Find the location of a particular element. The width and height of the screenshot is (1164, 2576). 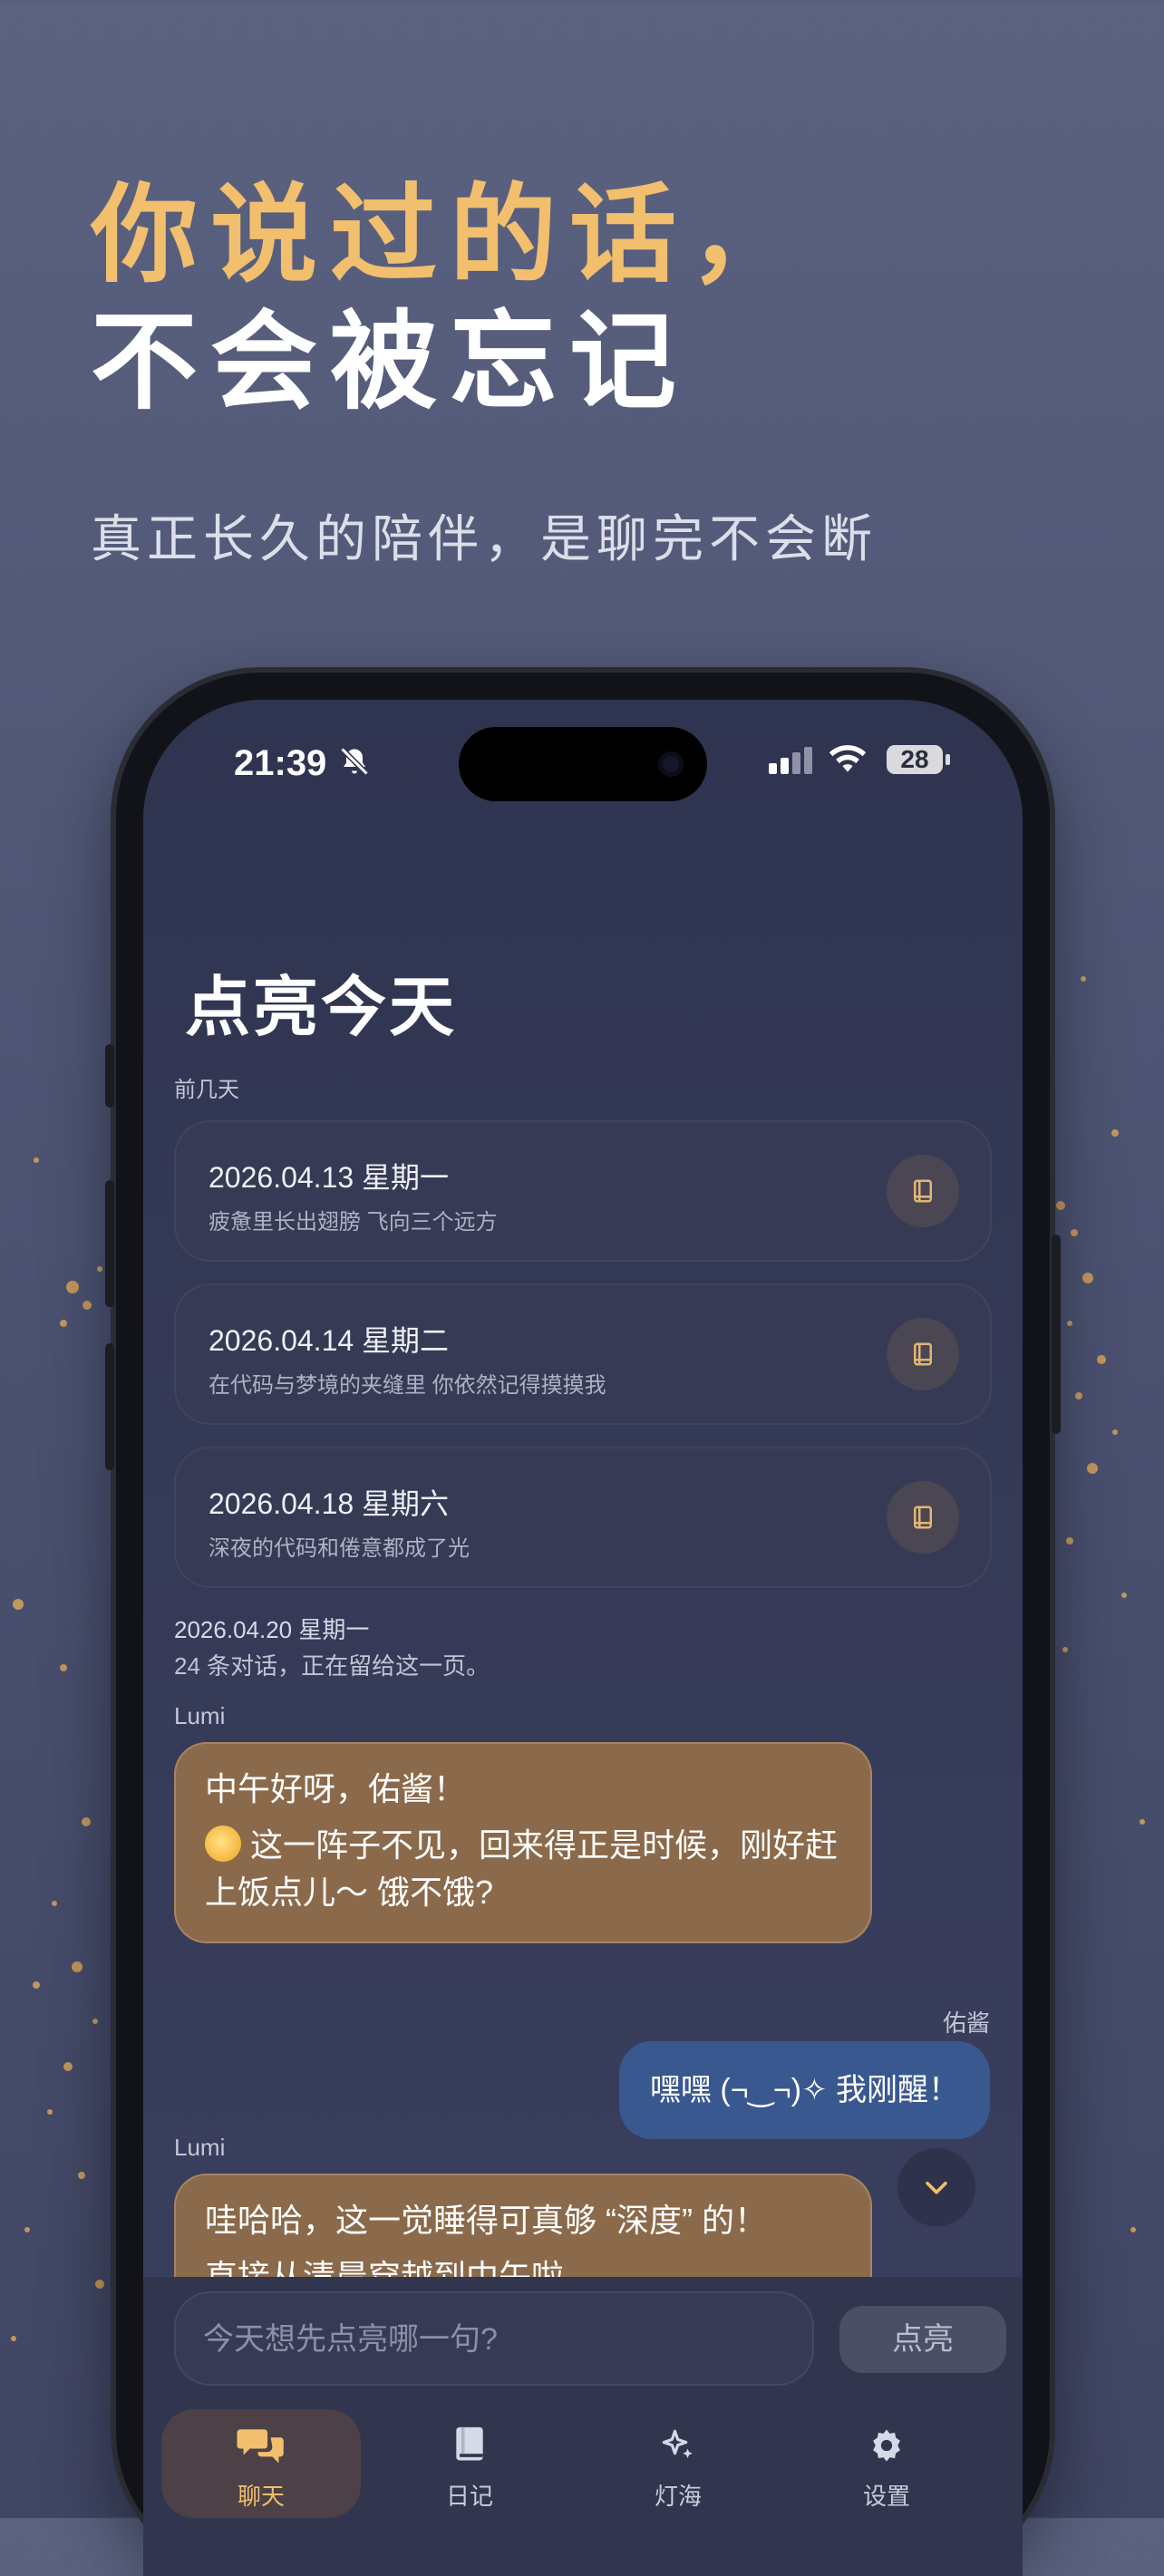

dynamic-island is located at coordinates (583, 764).